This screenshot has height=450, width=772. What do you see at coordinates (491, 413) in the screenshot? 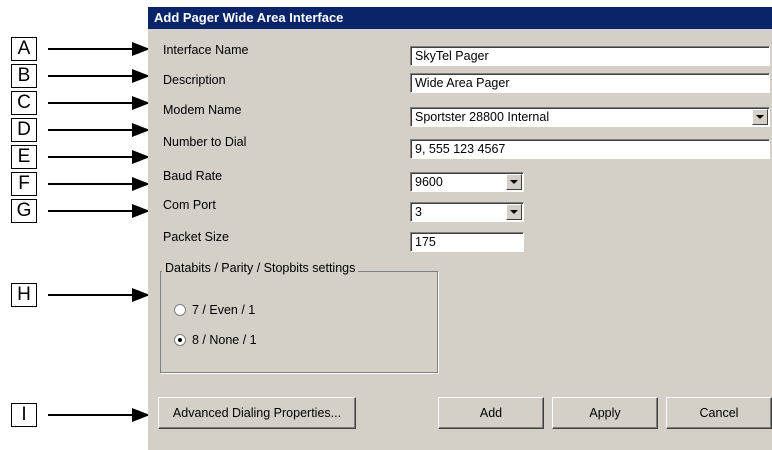
I see `add-button: Add` at bounding box center [491, 413].